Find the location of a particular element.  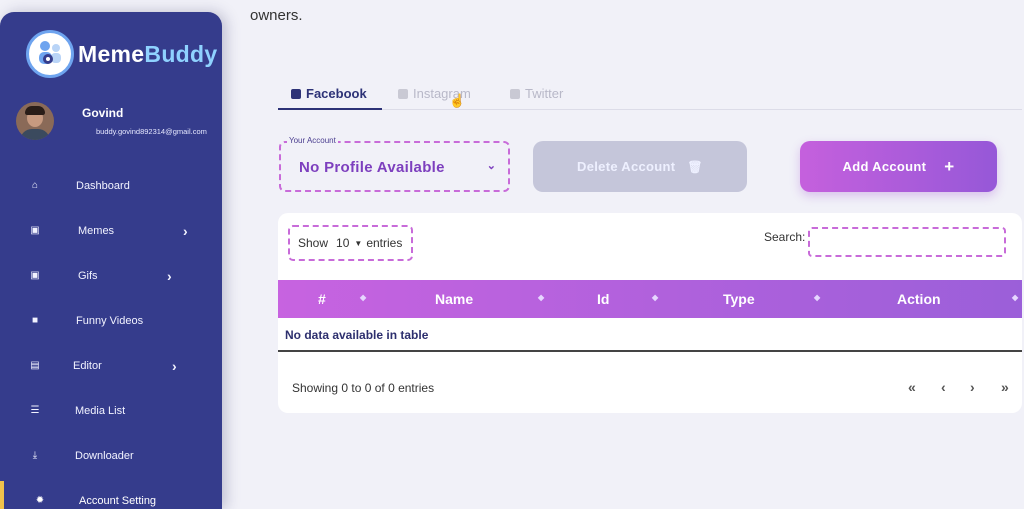

download-icon: ⤓ is located at coordinates (35, 455).